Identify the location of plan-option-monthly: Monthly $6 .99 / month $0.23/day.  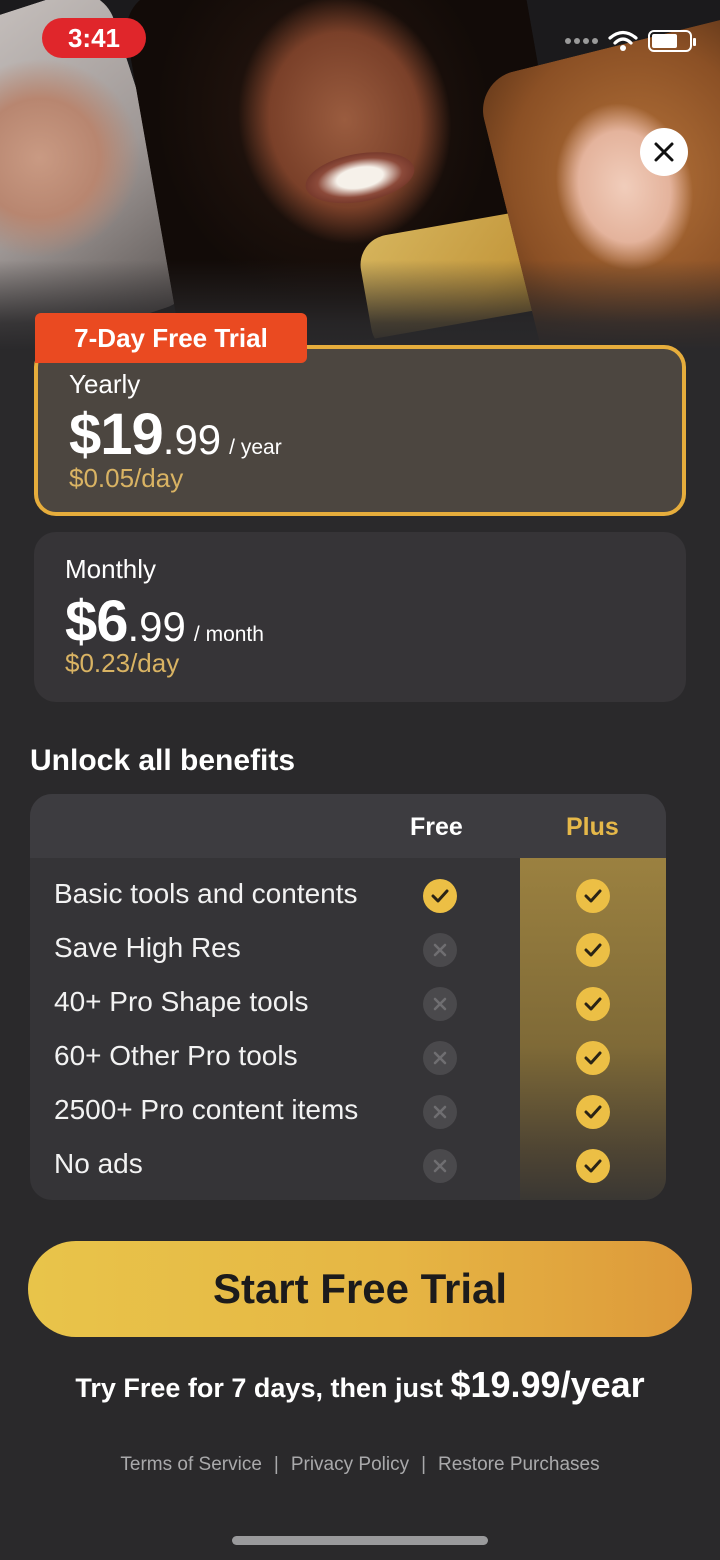
(360, 617).